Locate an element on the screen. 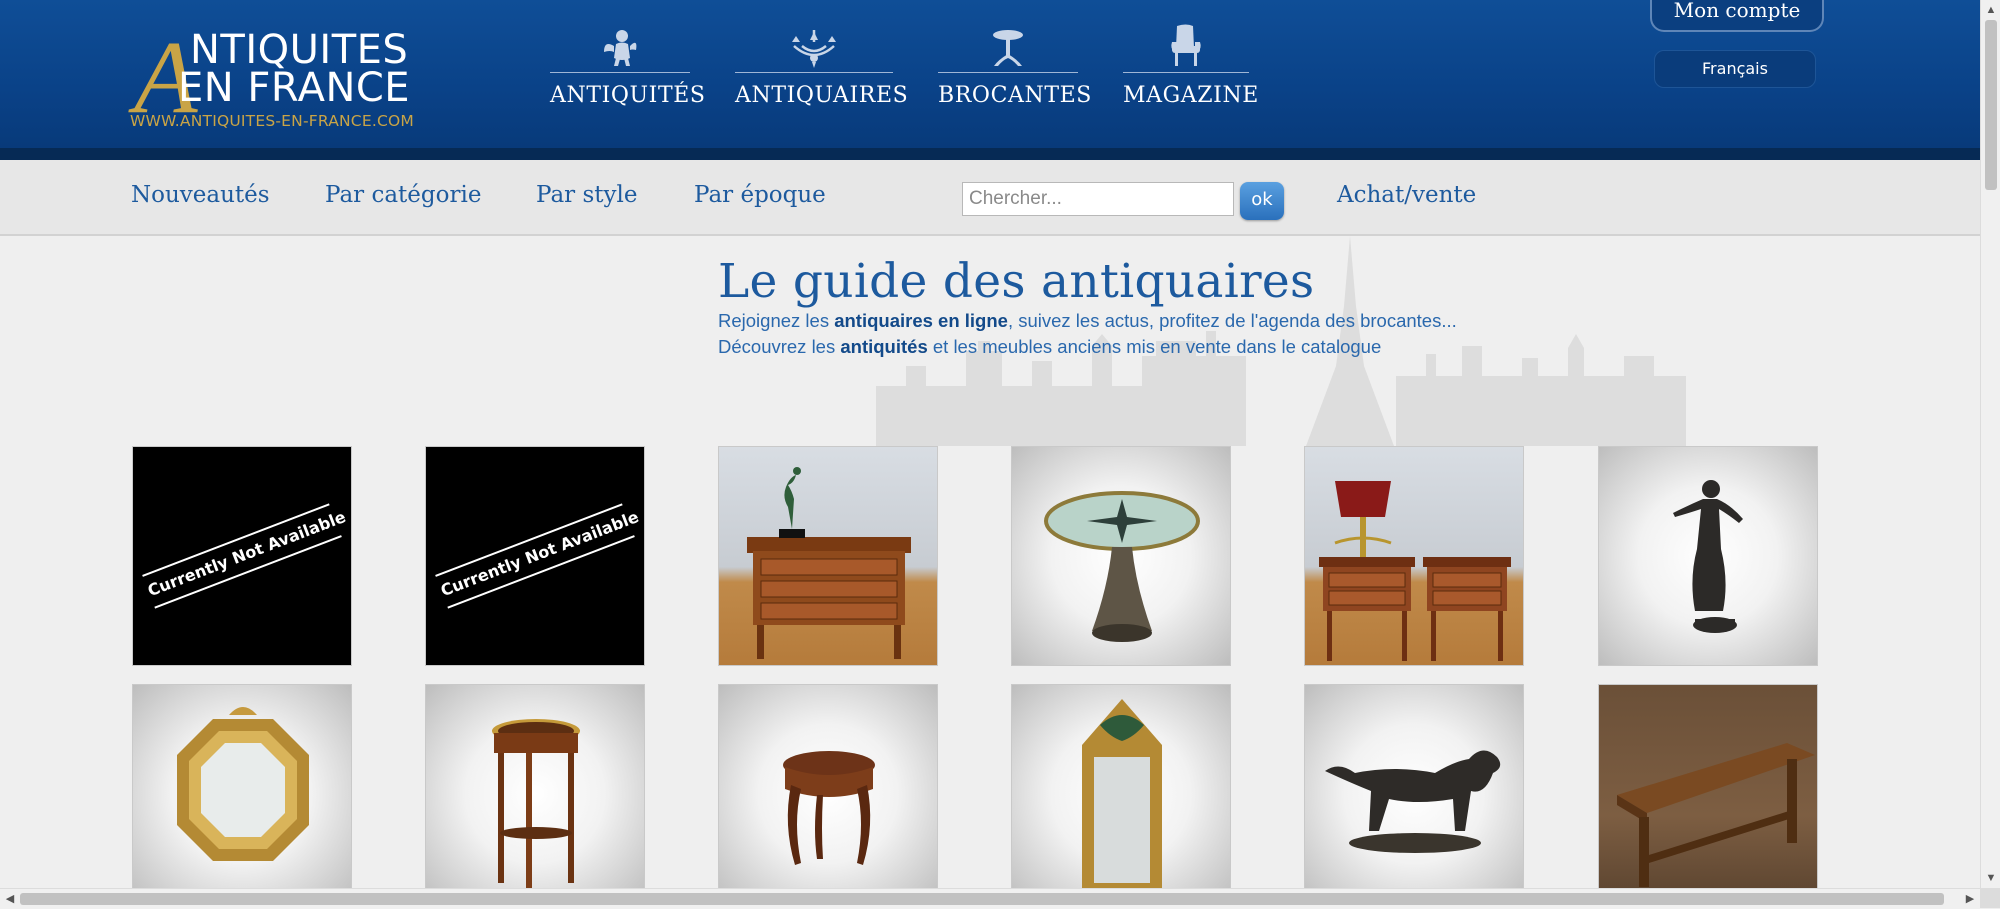  scroll-left-icon: ◀ is located at coordinates (10, 899).